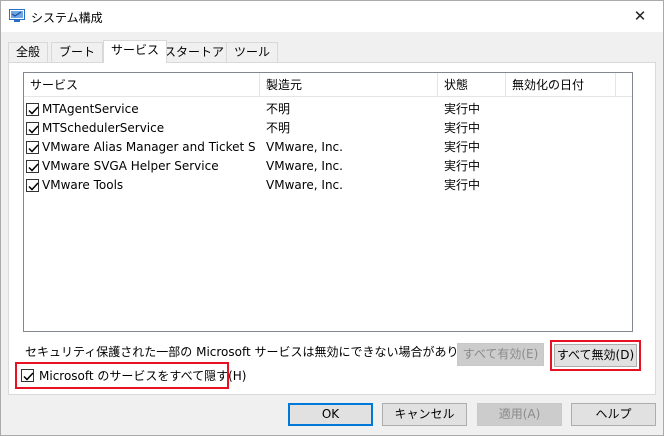  Describe the element at coordinates (83, 185) in the screenshot. I see `service-name: VMware Tools` at that location.